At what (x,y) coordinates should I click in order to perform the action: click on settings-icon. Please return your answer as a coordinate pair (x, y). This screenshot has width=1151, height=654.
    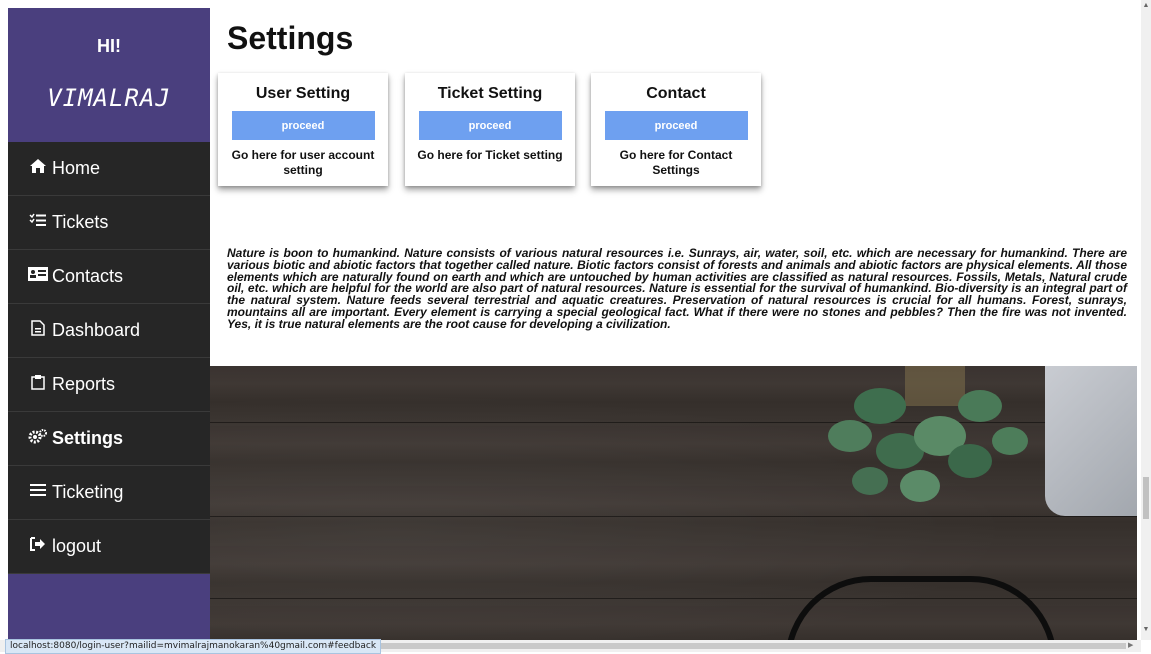
    Looking at the image, I should click on (38, 438).